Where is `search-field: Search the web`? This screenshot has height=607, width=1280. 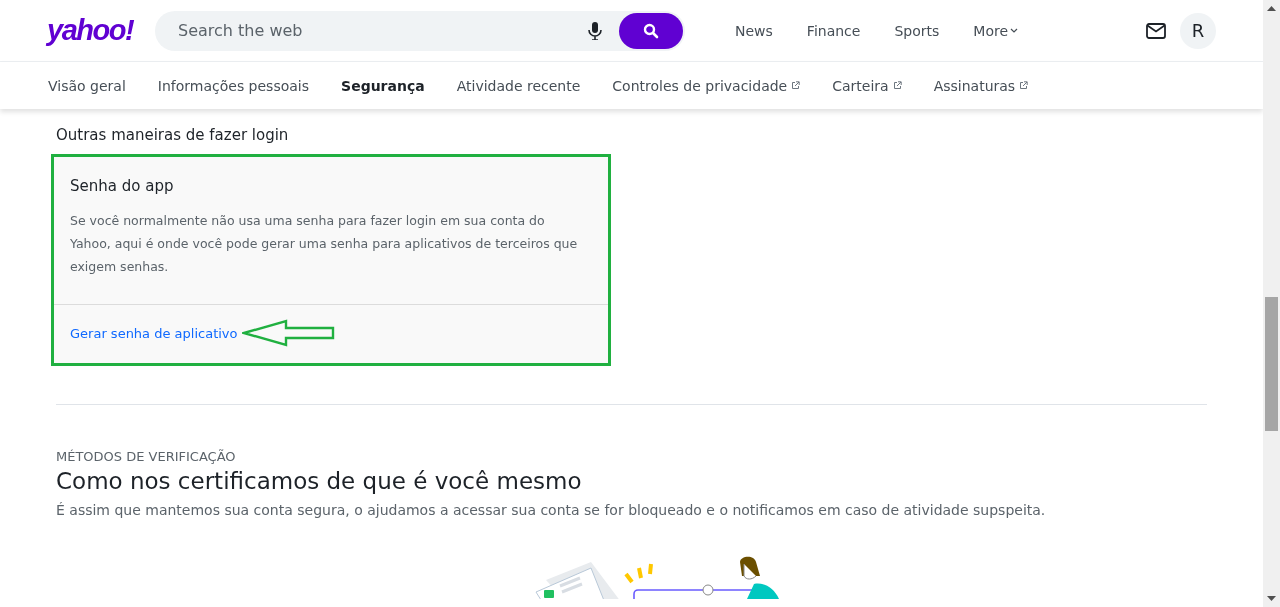
search-field: Search the web is located at coordinates (371, 30).